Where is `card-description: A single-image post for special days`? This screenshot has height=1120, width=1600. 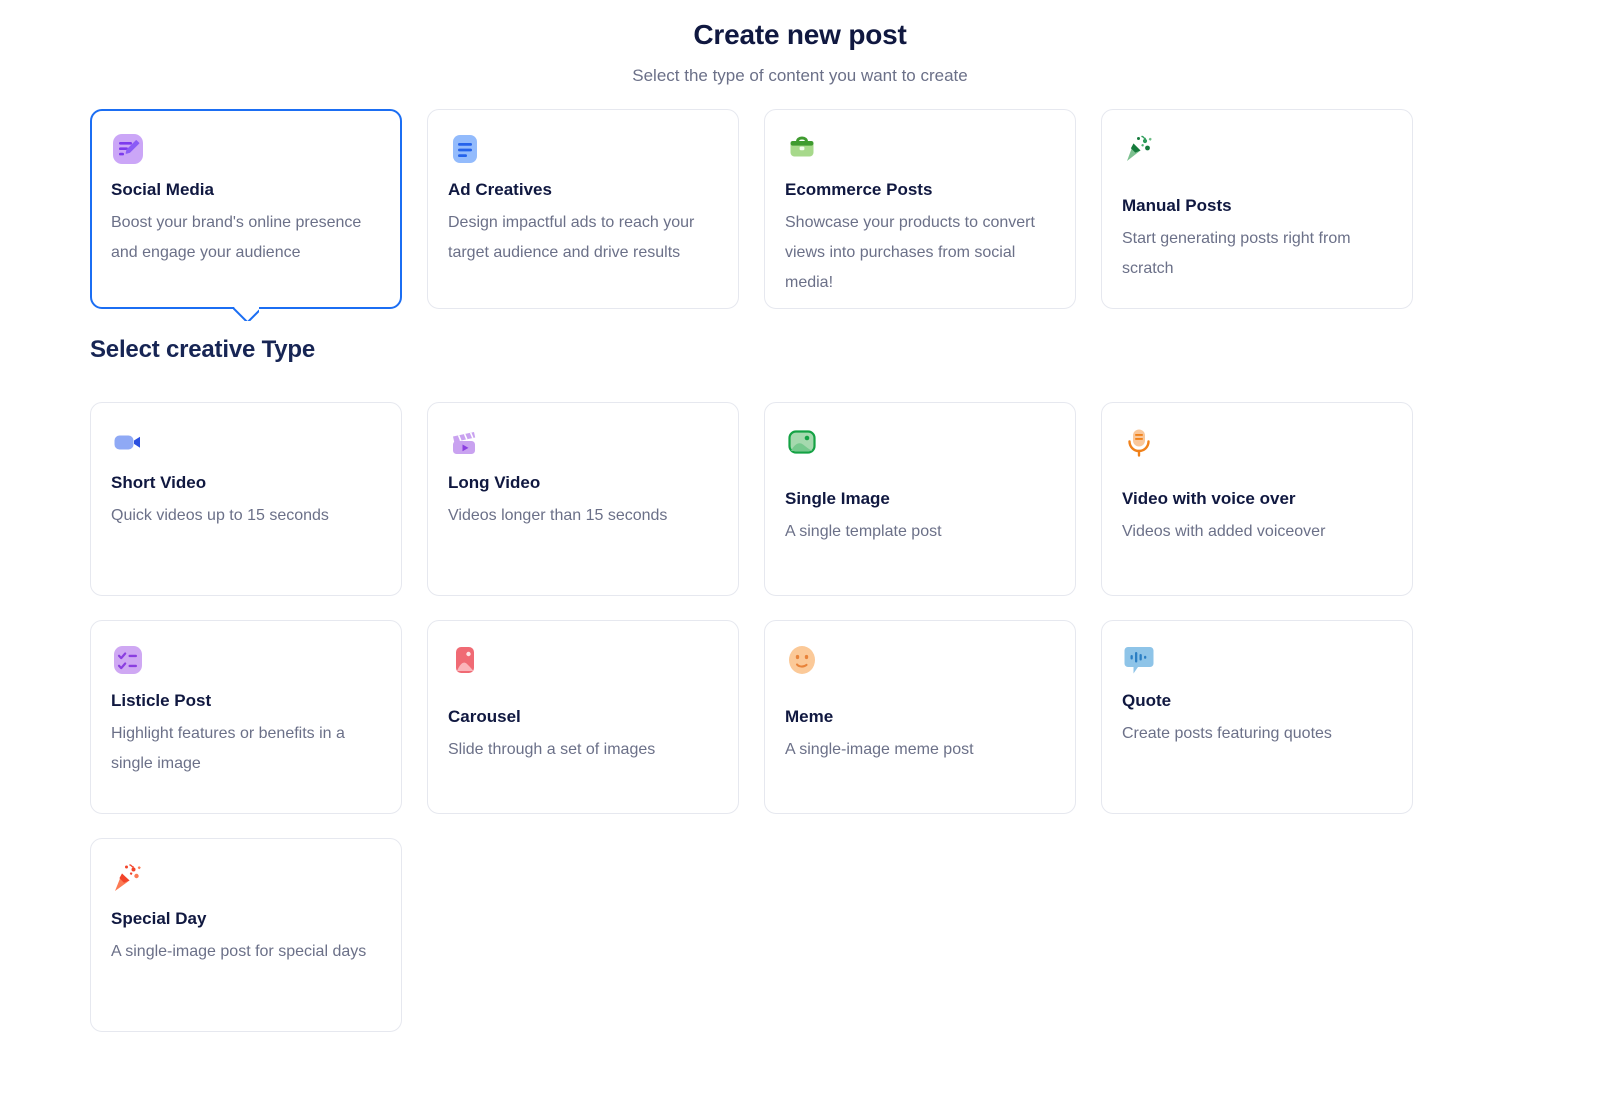
card-description: A single-image post for special days is located at coordinates (239, 952).